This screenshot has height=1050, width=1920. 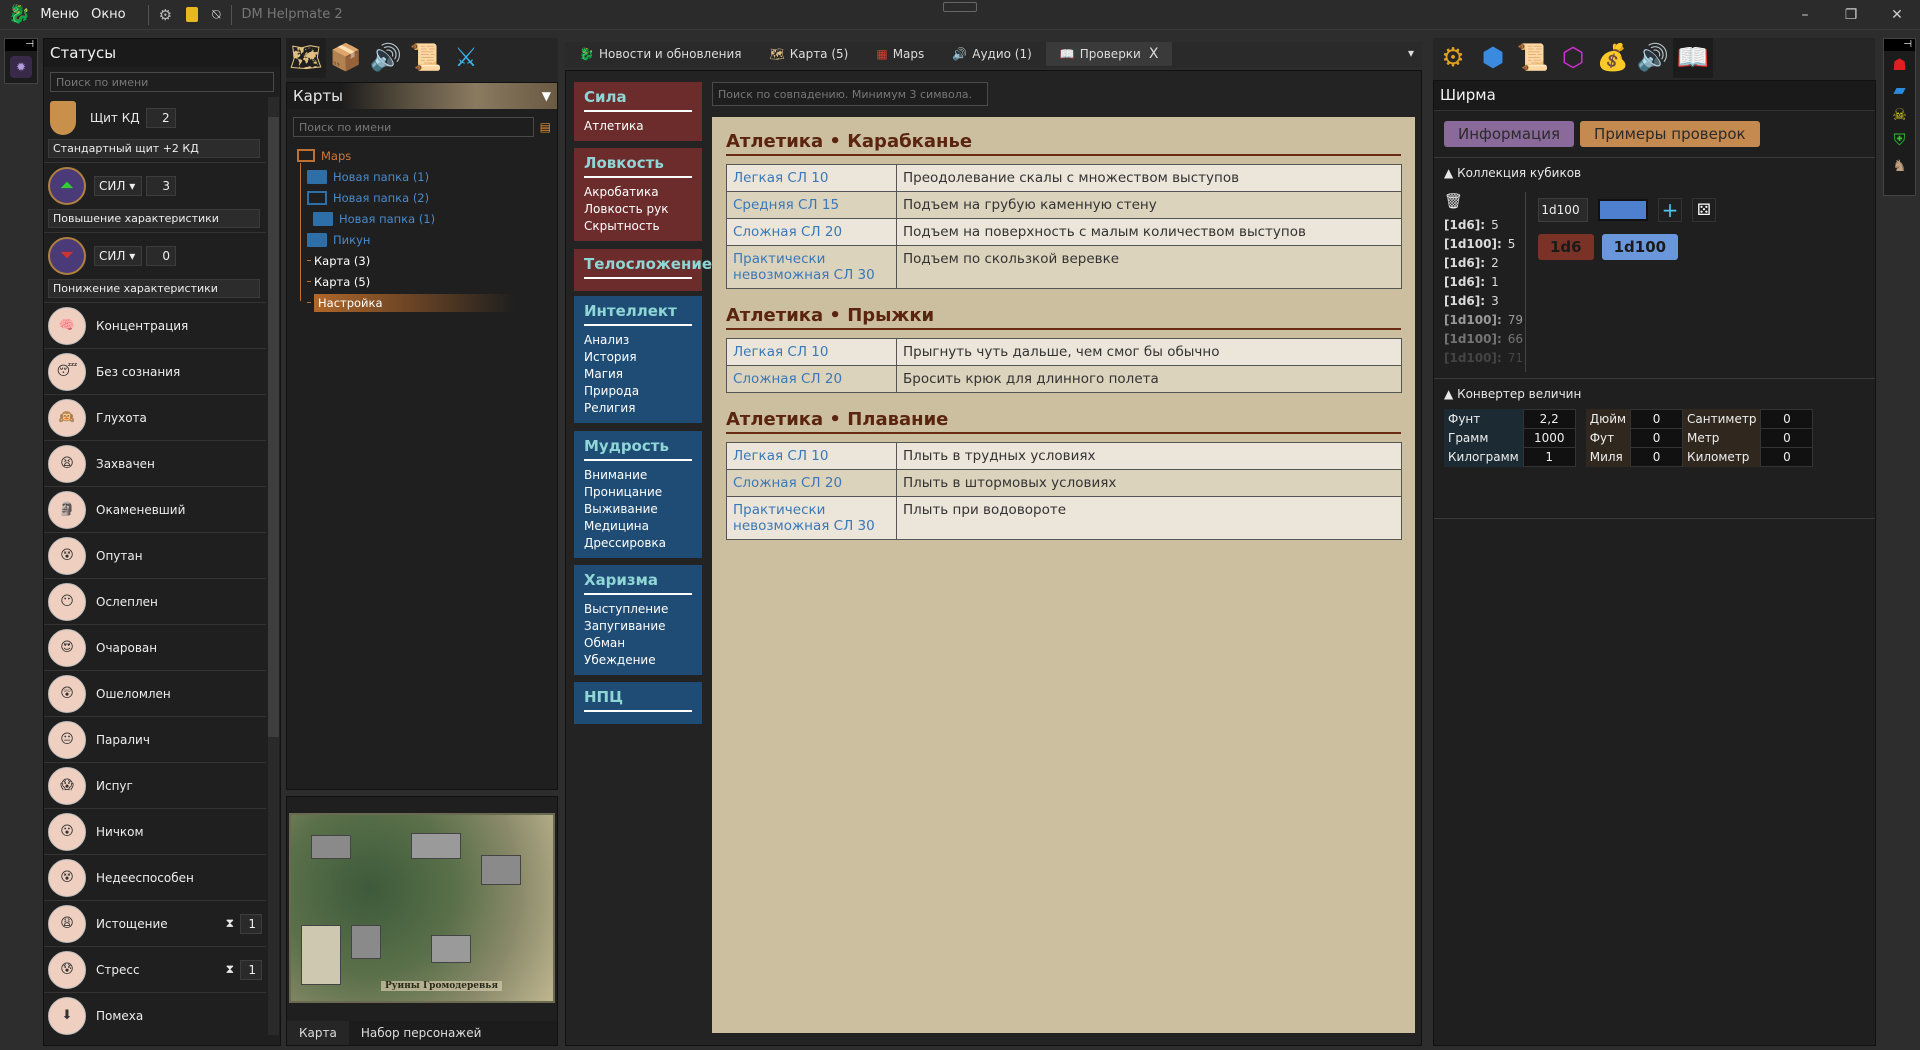 What do you see at coordinates (155, 464) in the screenshot?
I see `status-item: 😫 Захвачен` at bounding box center [155, 464].